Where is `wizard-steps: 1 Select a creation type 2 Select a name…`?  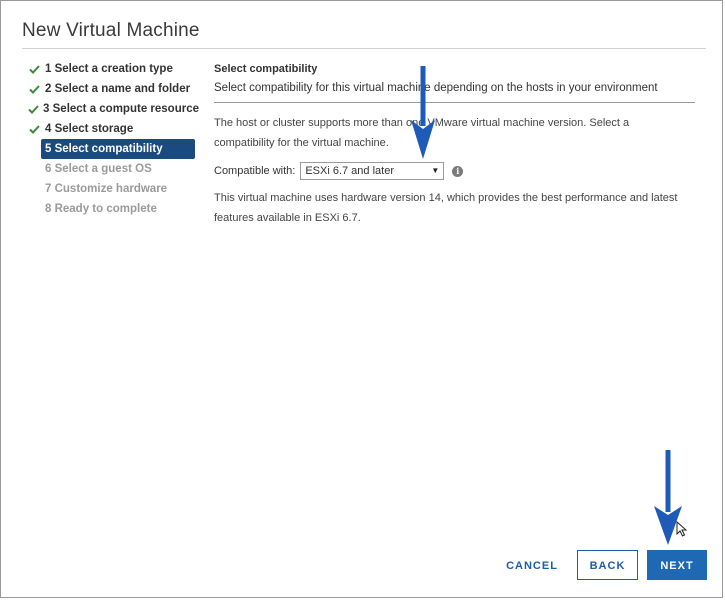 wizard-steps: 1 Select a creation type 2 Select a name… is located at coordinates (113, 139).